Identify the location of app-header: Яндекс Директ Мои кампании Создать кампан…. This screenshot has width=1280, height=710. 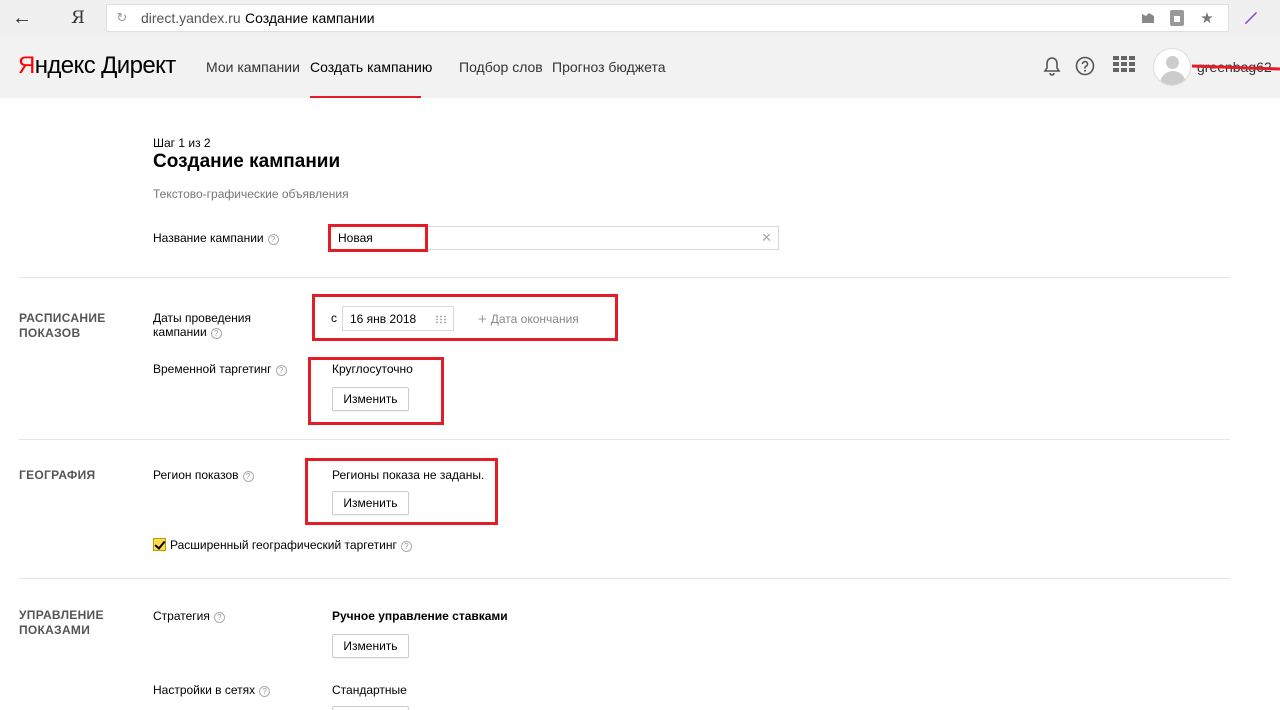
(640, 67).